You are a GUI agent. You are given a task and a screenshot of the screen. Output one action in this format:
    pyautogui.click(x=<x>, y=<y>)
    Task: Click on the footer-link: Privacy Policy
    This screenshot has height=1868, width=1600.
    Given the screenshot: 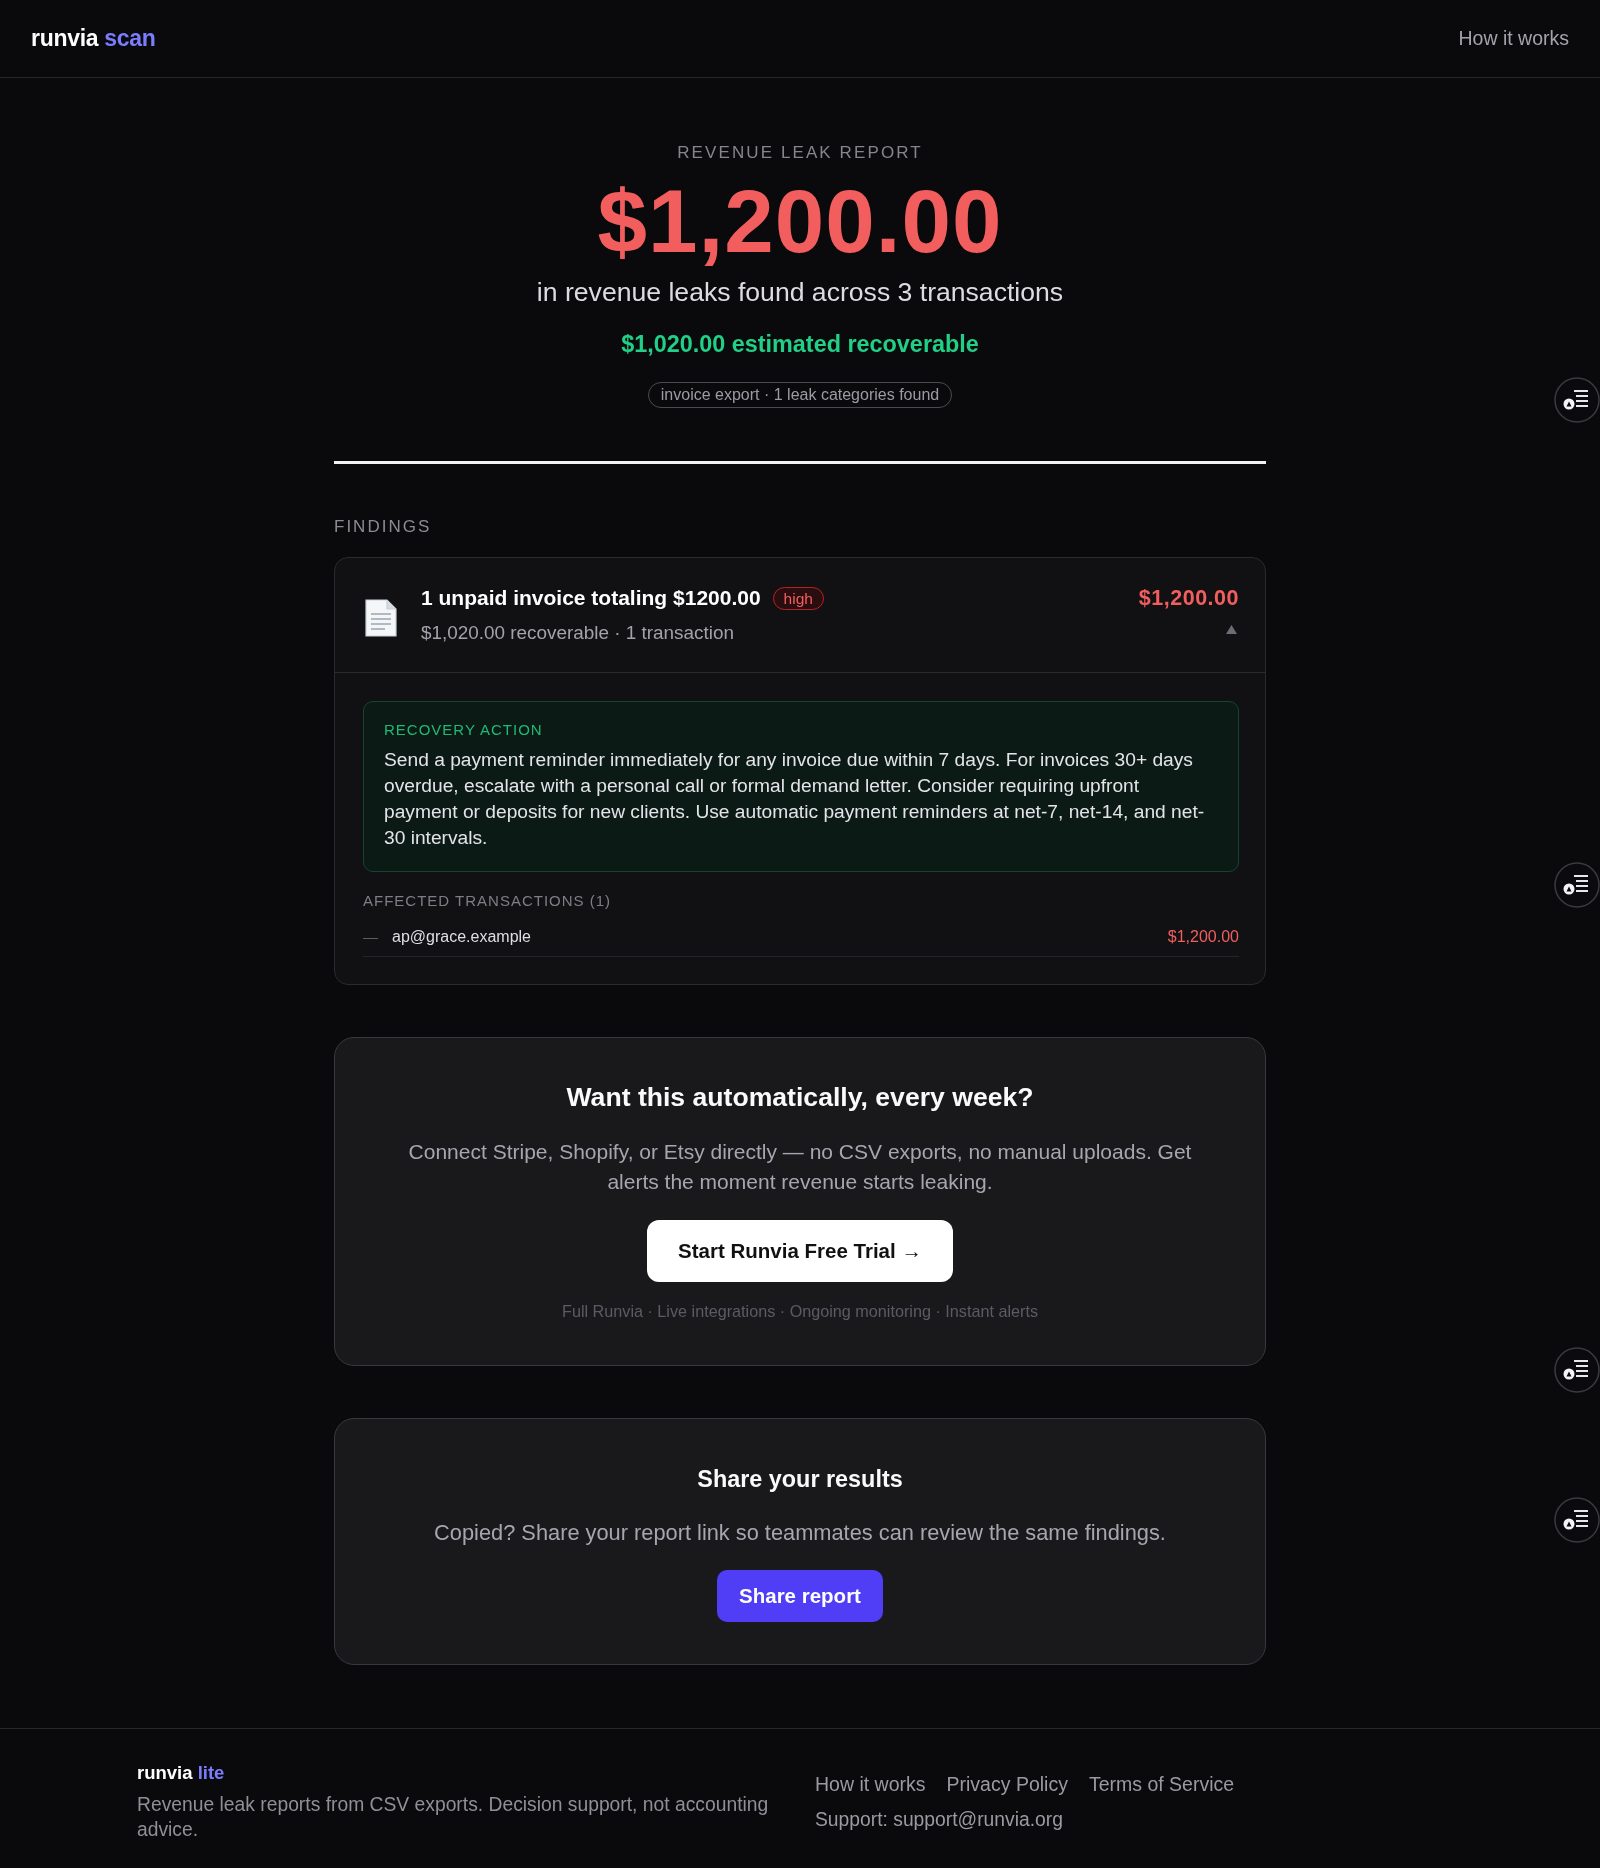 What is the action you would take?
    pyautogui.click(x=1007, y=1784)
    